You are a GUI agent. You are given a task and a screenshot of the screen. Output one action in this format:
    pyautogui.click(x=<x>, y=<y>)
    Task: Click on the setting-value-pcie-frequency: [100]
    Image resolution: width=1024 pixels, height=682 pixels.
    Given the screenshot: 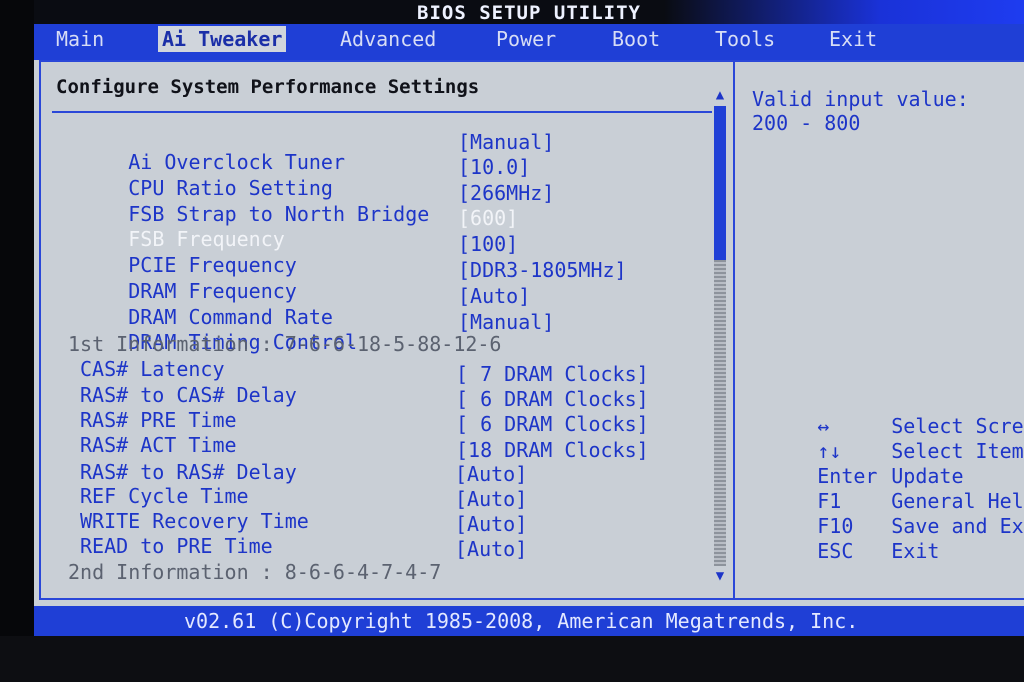 What is the action you would take?
    pyautogui.click(x=488, y=244)
    